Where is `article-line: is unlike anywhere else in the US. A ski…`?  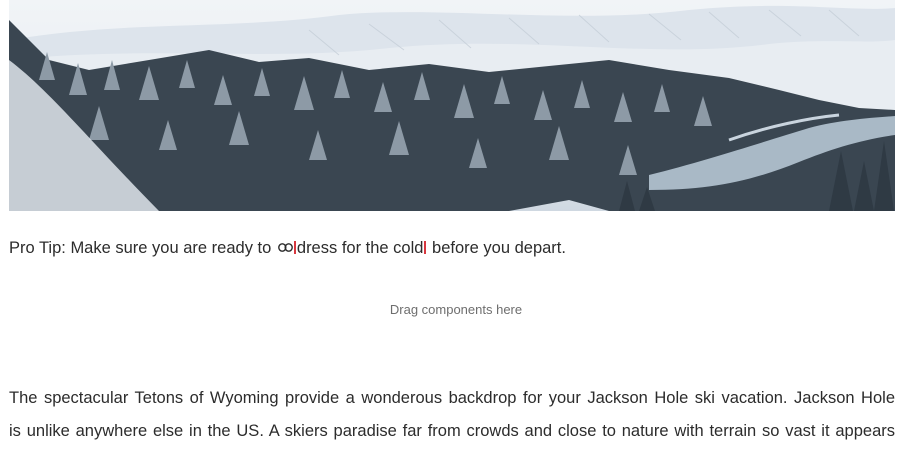
article-line: is unlike anywhere else in the US. A ski… is located at coordinates (452, 431).